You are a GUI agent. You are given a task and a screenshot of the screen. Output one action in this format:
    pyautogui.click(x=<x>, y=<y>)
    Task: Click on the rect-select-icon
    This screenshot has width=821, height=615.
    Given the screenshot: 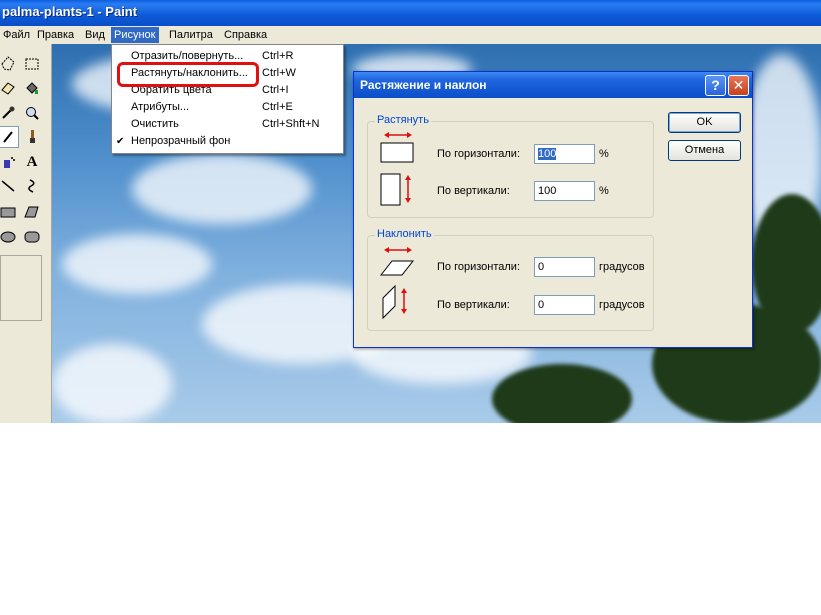 What is the action you would take?
    pyautogui.click(x=32, y=64)
    